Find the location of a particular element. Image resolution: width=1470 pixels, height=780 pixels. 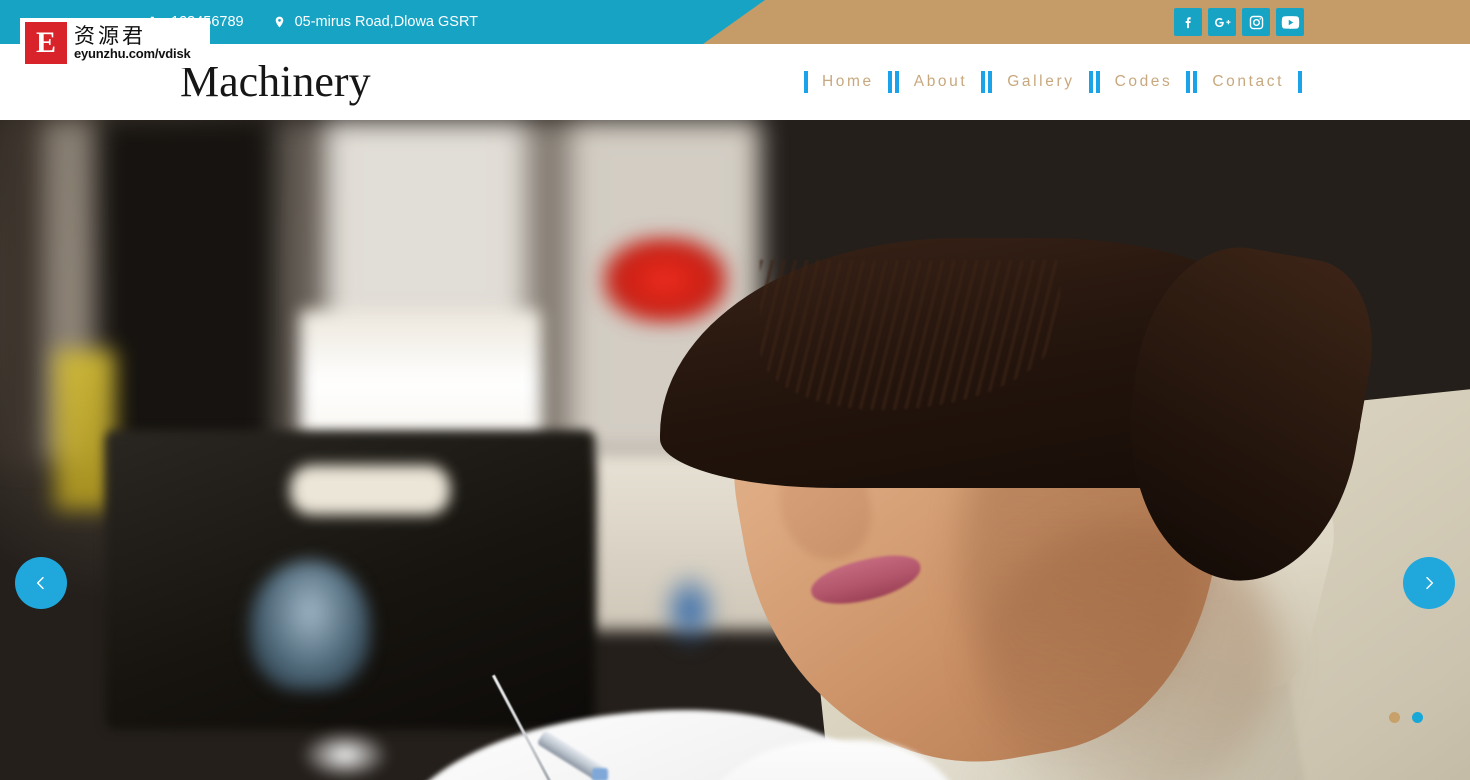

watermark-chinese-name: 资源君 is located at coordinates (110, 35).